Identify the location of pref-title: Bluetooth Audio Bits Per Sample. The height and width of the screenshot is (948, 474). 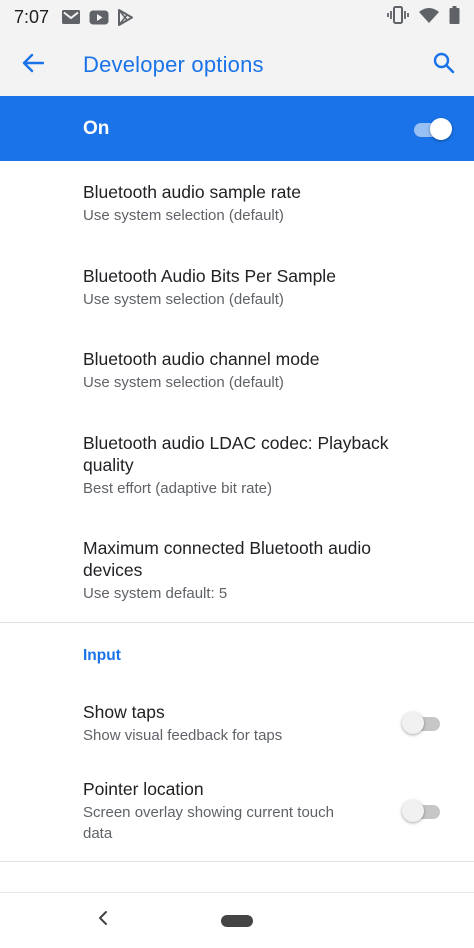
(209, 275).